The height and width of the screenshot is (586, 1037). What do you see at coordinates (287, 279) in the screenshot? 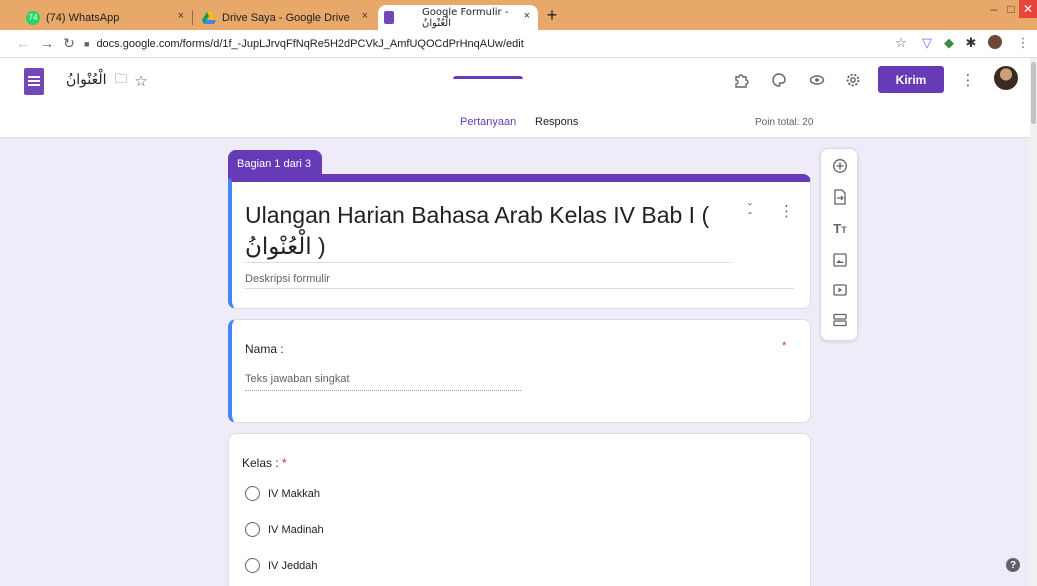
I see `form-description-field: Deskripsi formulir` at bounding box center [287, 279].